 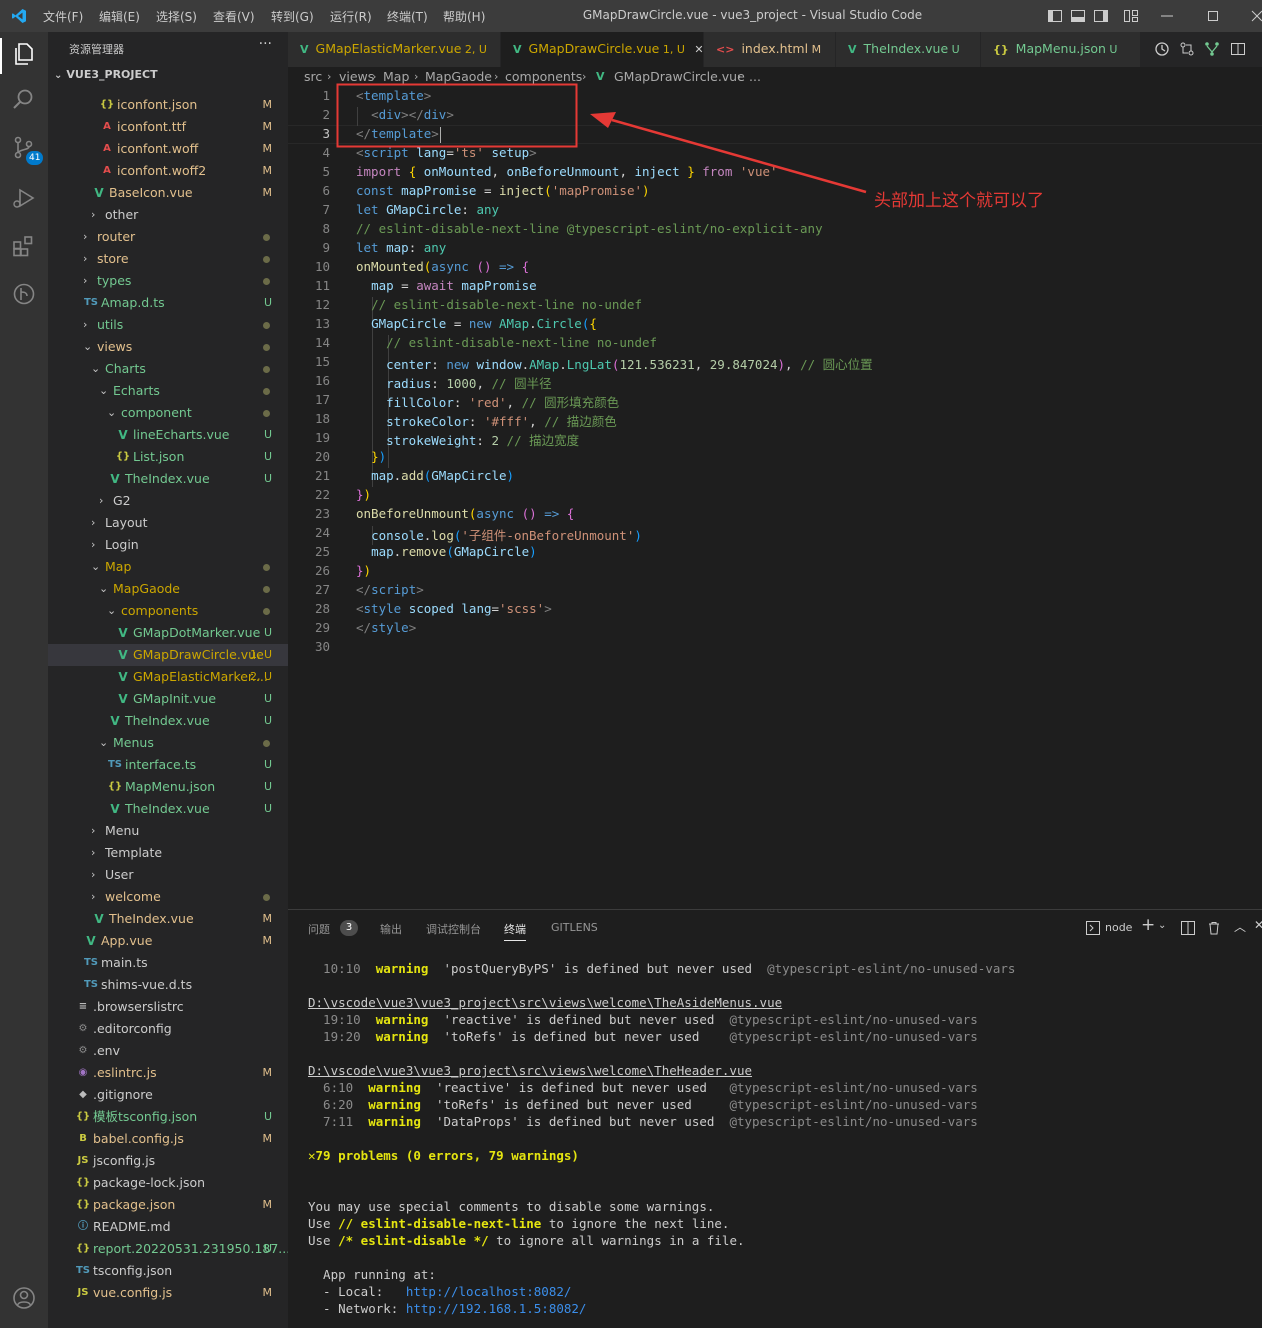 I want to click on account-icon, so click(x=24, y=1298).